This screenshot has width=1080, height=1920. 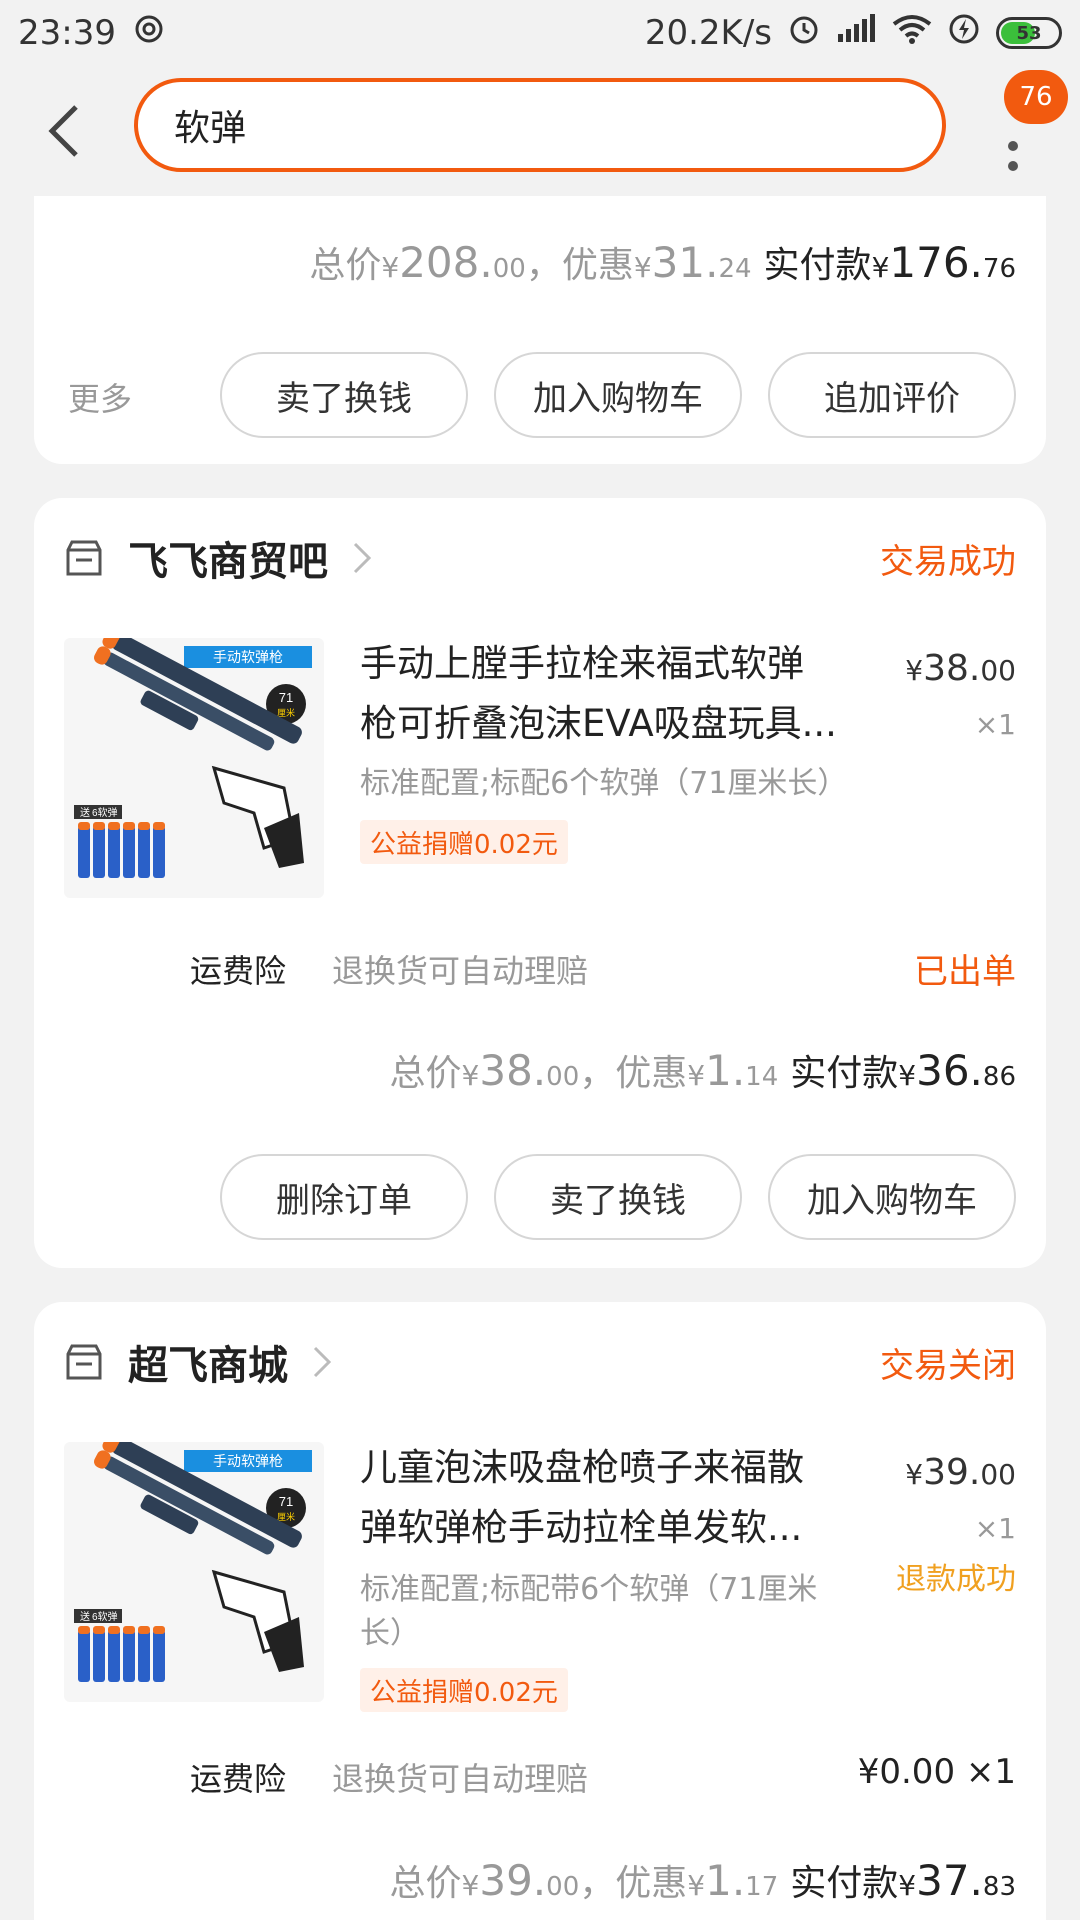 I want to click on network-speed: 20.2K/s, so click(x=708, y=33).